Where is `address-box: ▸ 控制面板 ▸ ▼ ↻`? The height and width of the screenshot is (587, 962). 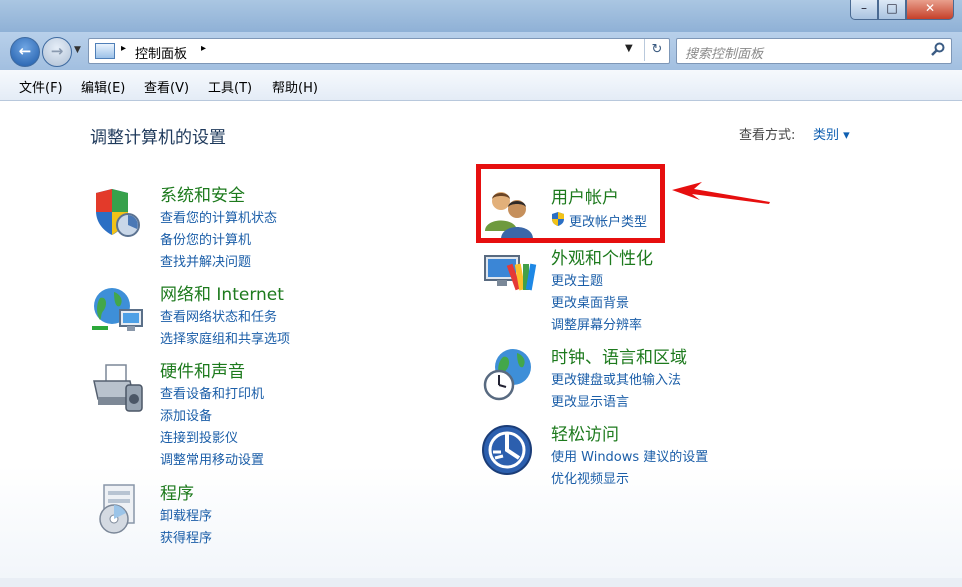 address-box: ▸ 控制面板 ▸ ▼ ↻ is located at coordinates (379, 51).